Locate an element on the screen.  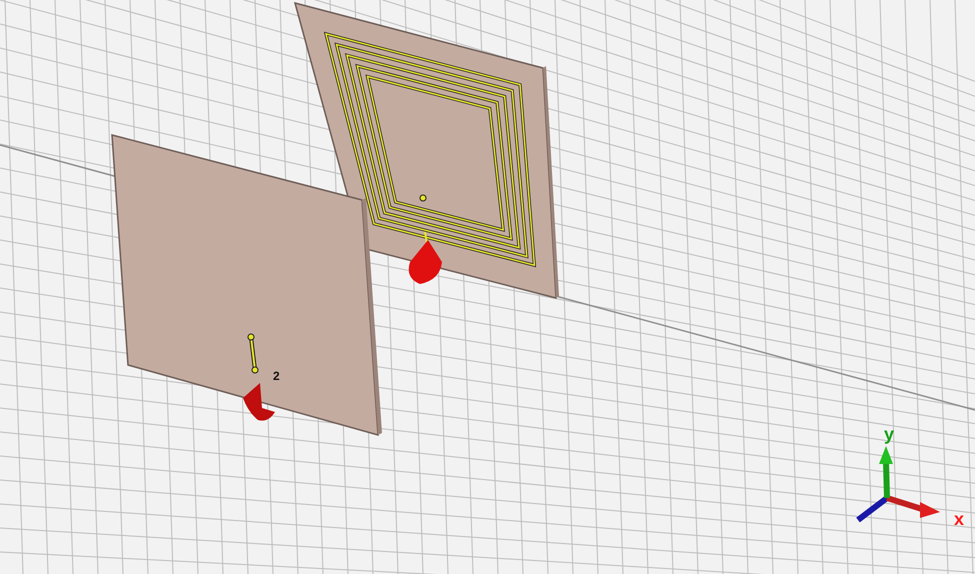
axis-label: y is located at coordinates (889, 434).